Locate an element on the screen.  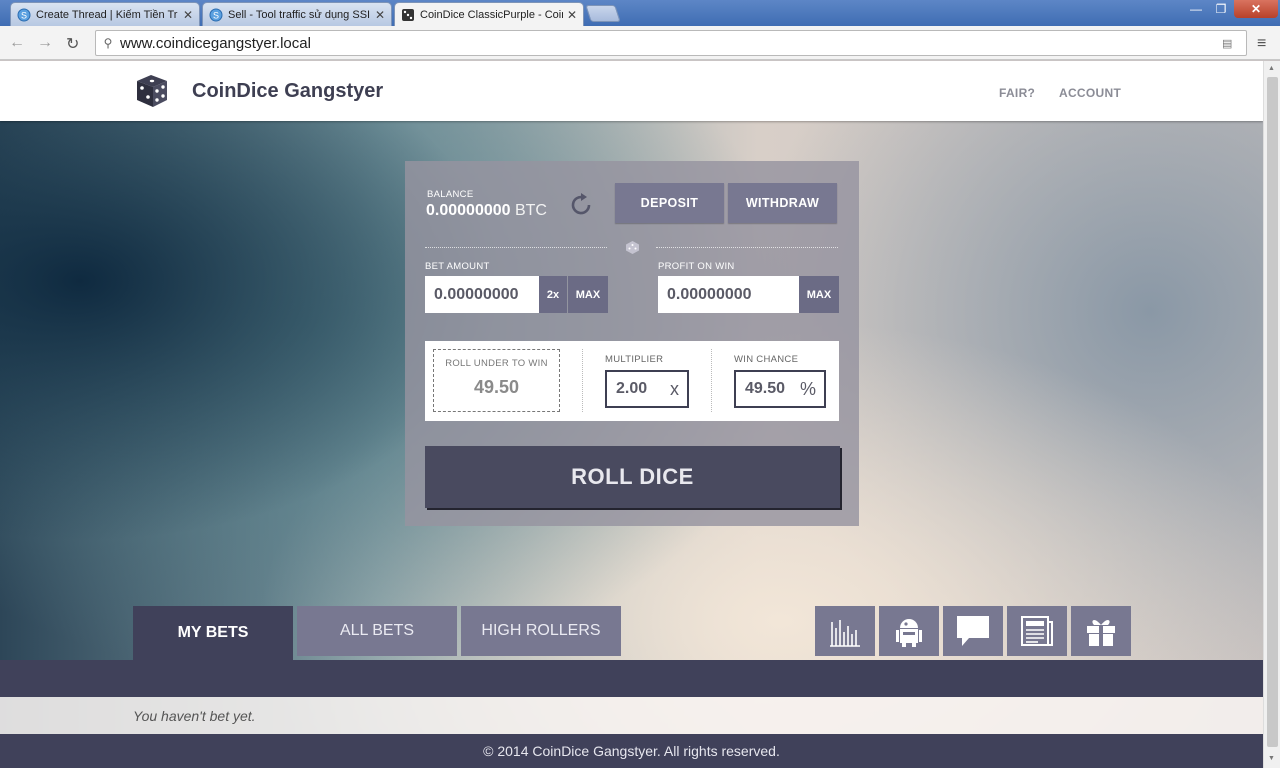
roll-under-toggle: ROLL UNDER TO WIN 49.50 is located at coordinates (496, 380).